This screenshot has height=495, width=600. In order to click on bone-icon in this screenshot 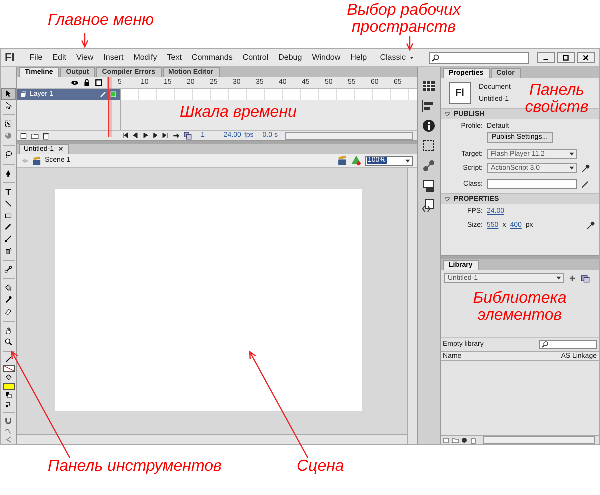, I will do `click(8, 269)`.